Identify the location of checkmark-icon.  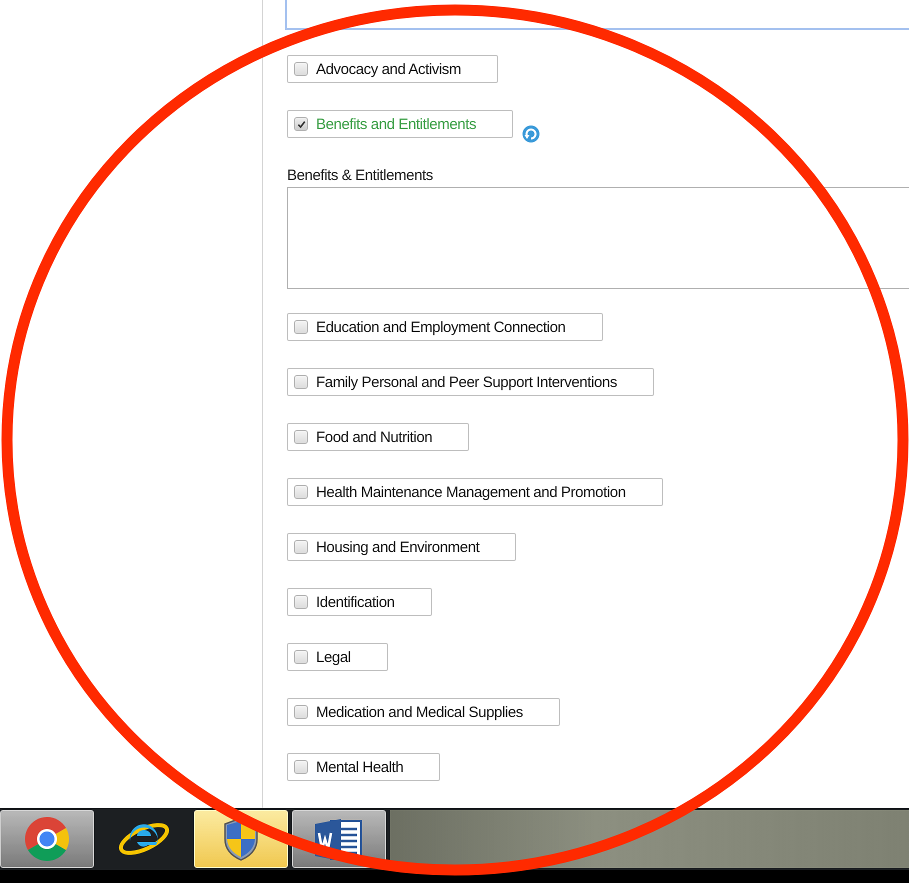
(301, 124).